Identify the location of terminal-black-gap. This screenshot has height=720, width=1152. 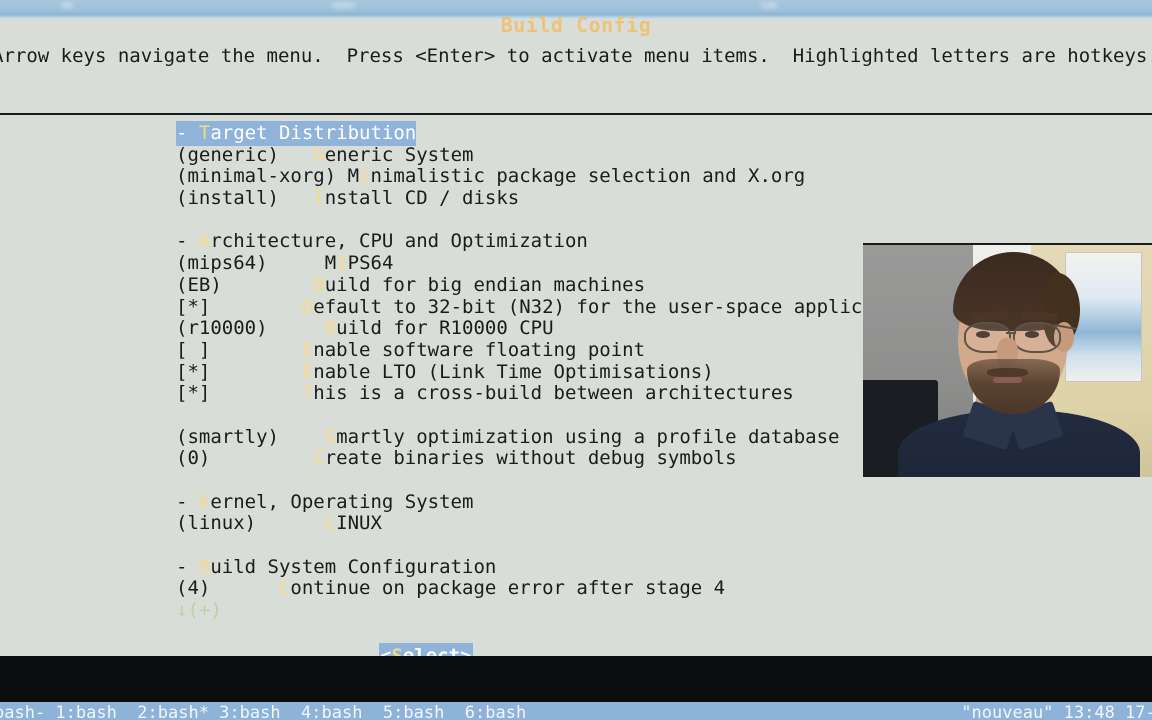
(576, 679).